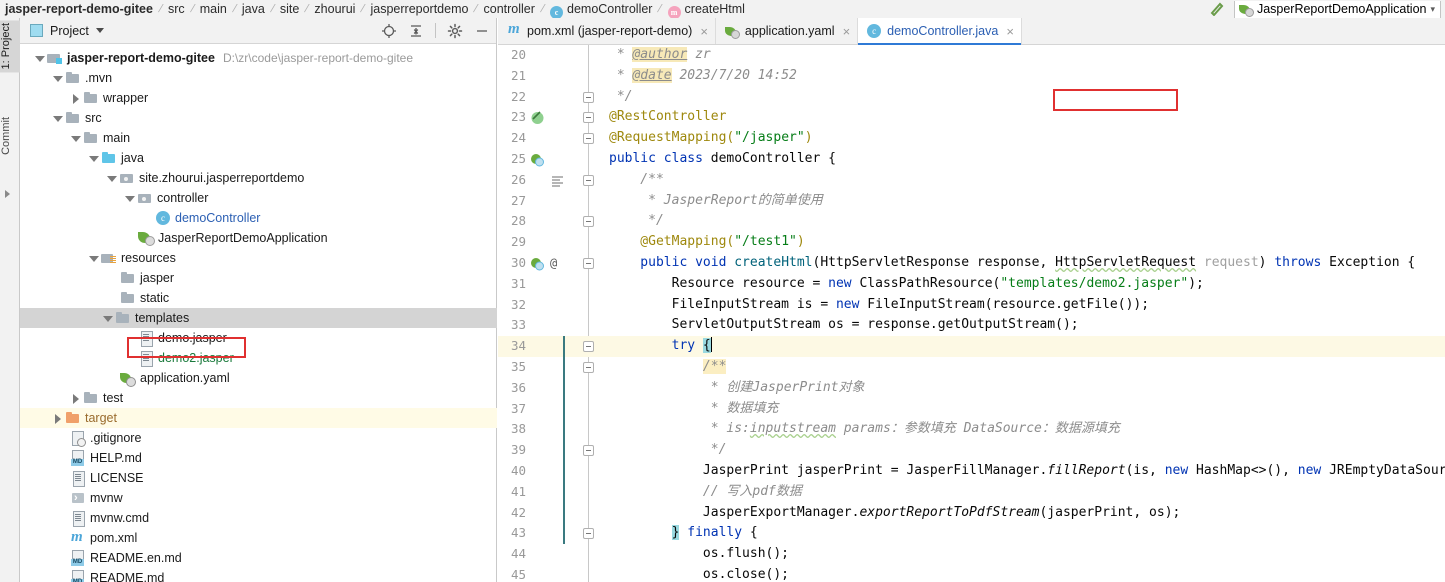 The height and width of the screenshot is (582, 1445). I want to click on breadcrumb-item-controller: controller, so click(509, 9).